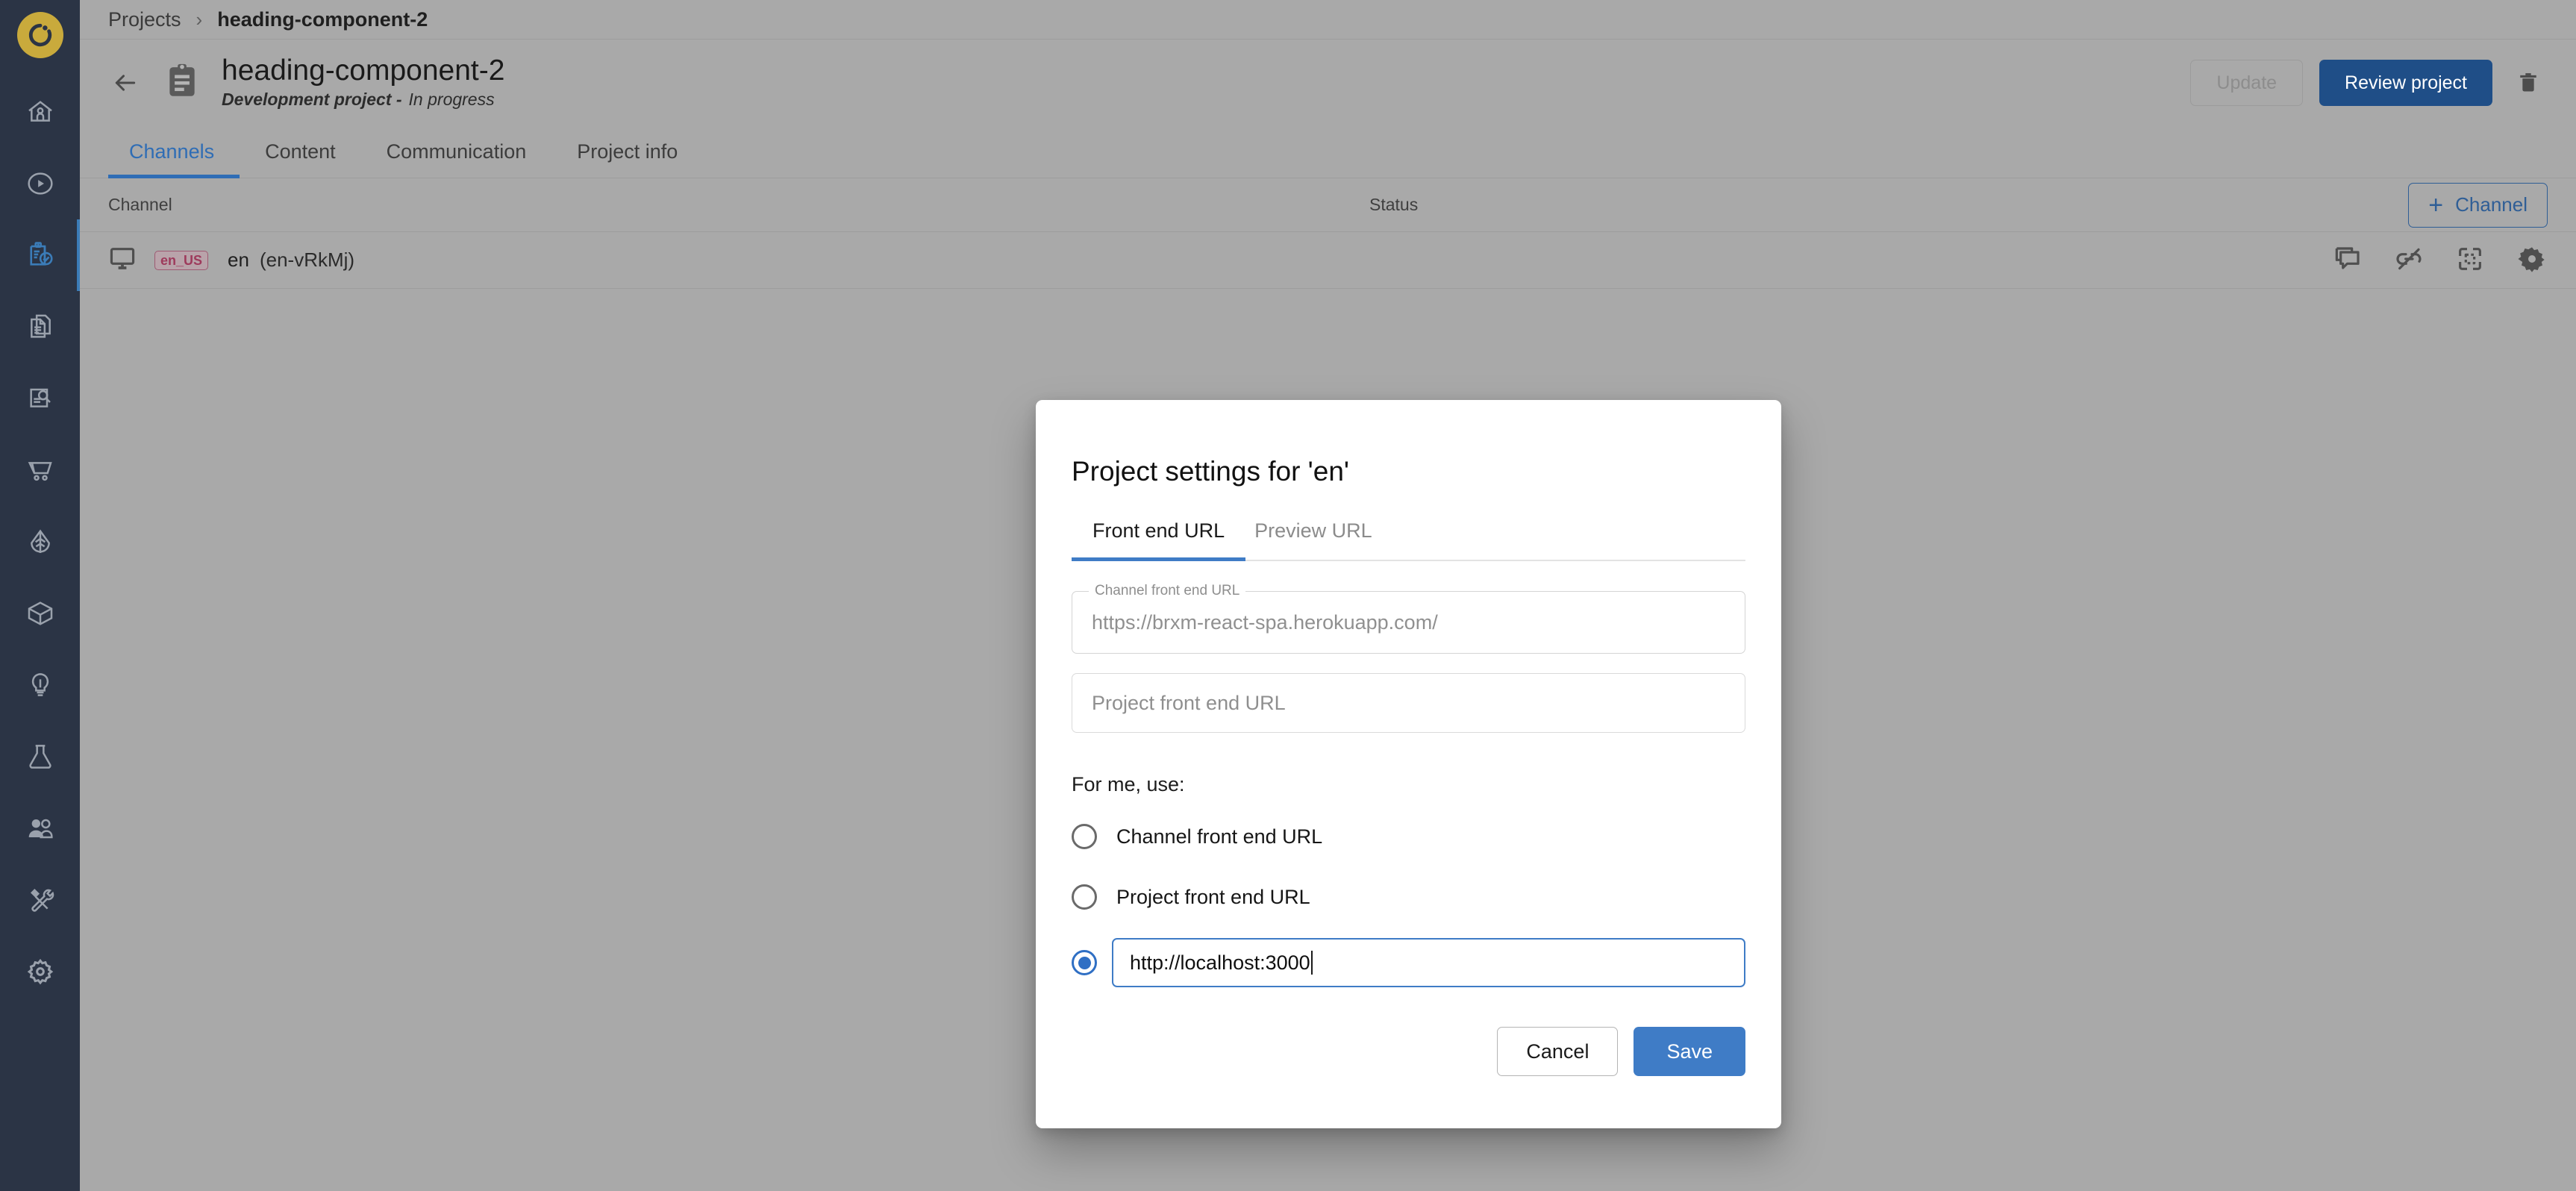 This screenshot has width=2576, height=1191. What do you see at coordinates (1213, 896) in the screenshot?
I see `radio-label-project-url: Project front end URL` at bounding box center [1213, 896].